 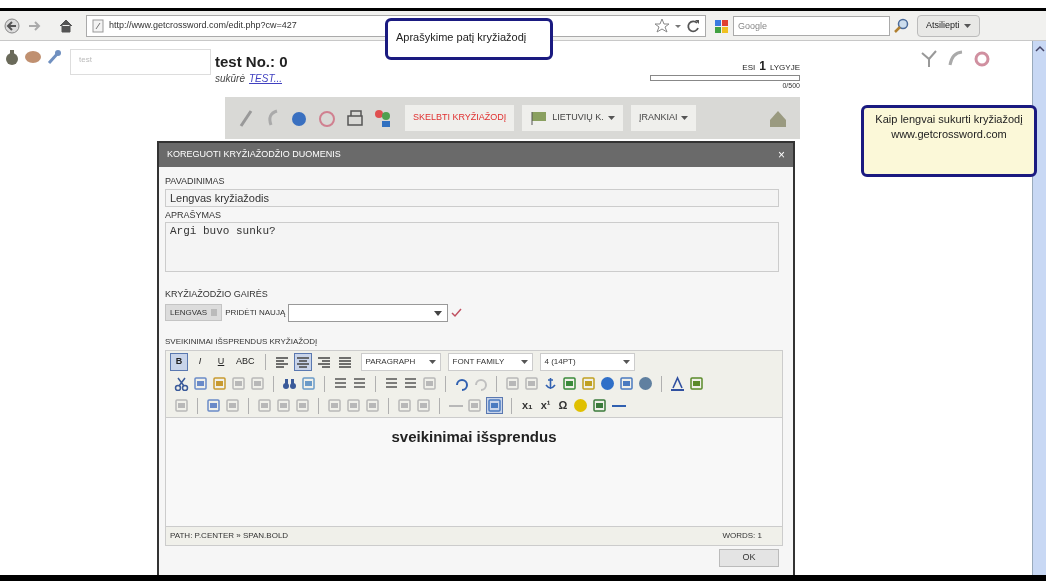 I want to click on editor-text: sveikinimai išsprendus, so click(x=474, y=436).